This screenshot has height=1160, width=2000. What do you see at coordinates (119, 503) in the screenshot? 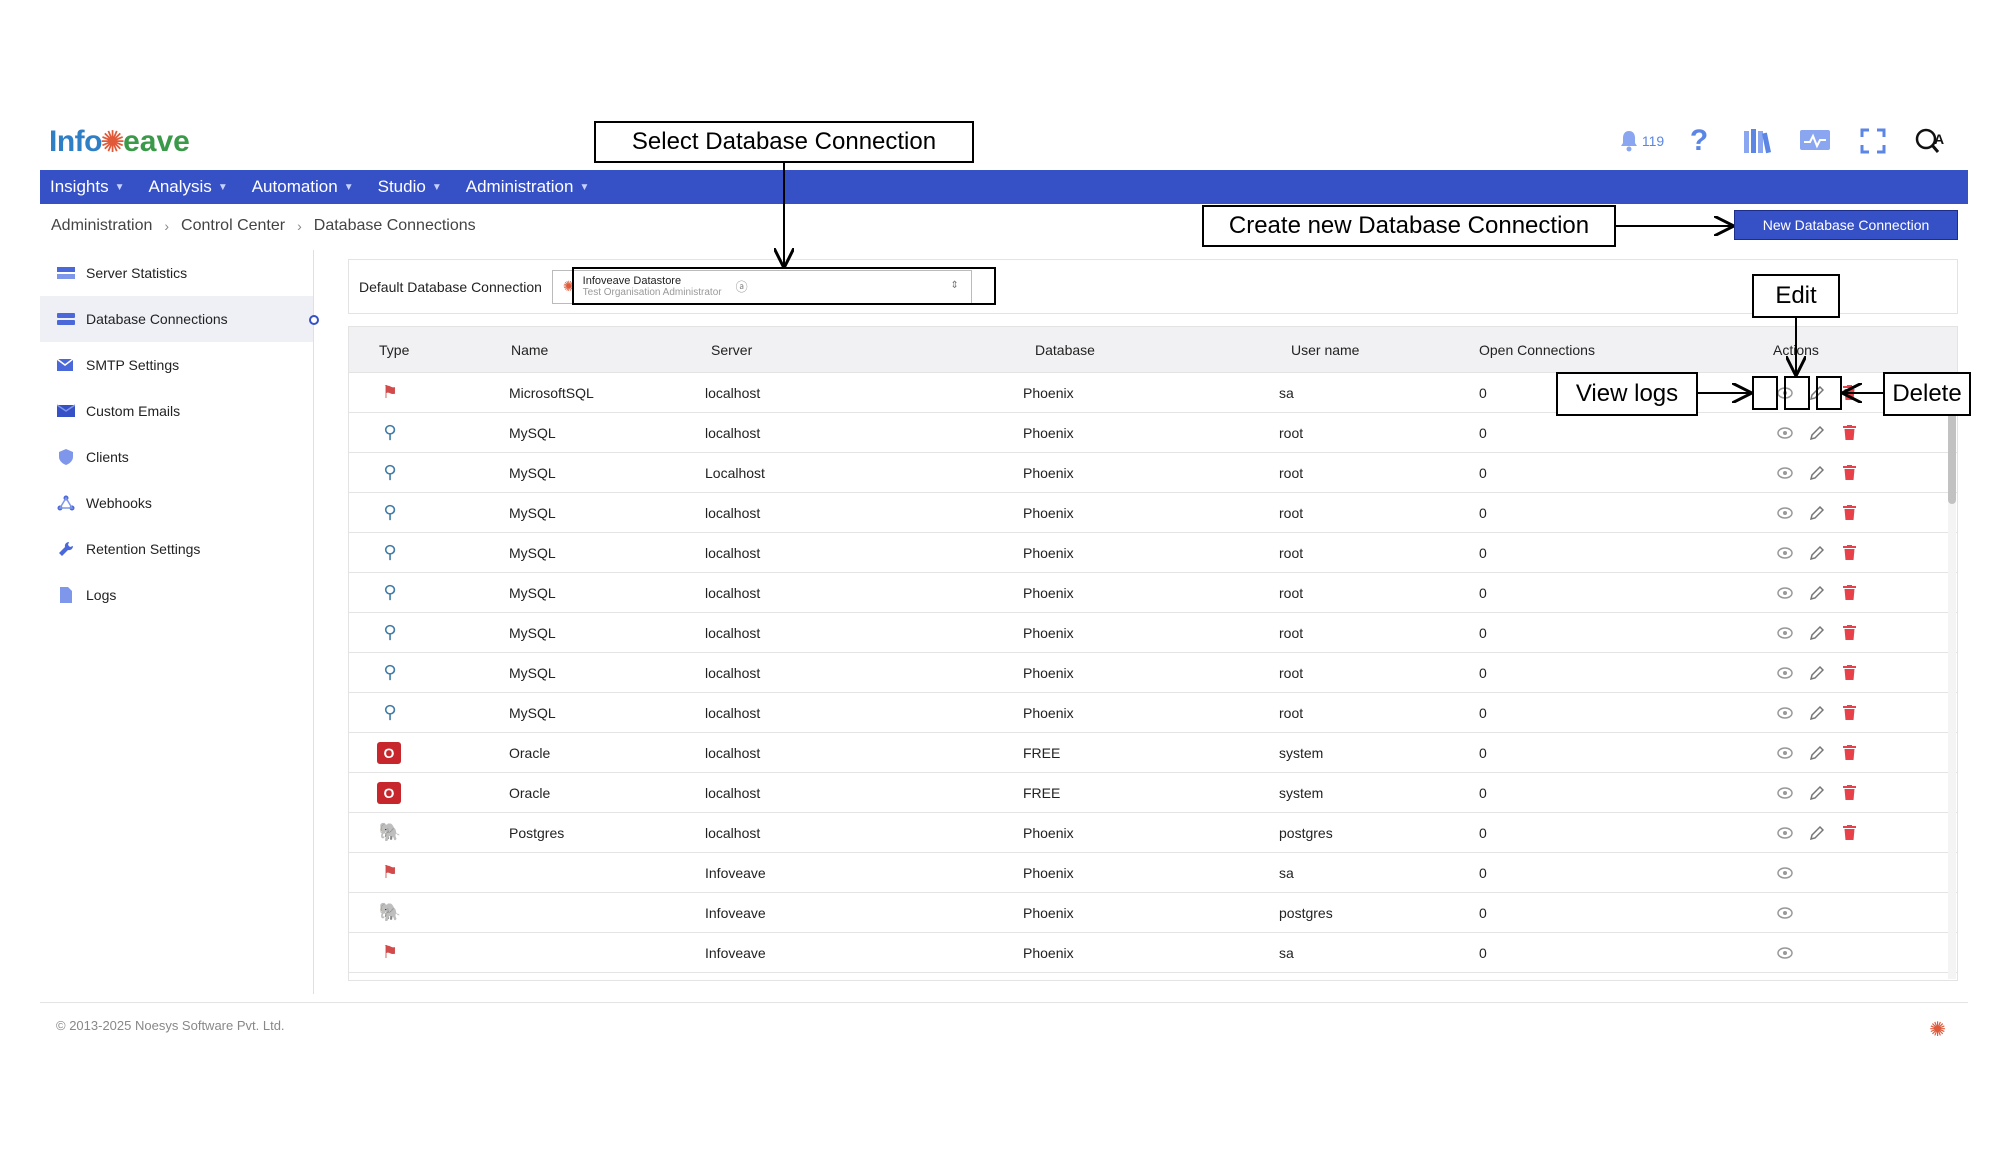
I see `sidebar-item-label: Webhooks` at bounding box center [119, 503].